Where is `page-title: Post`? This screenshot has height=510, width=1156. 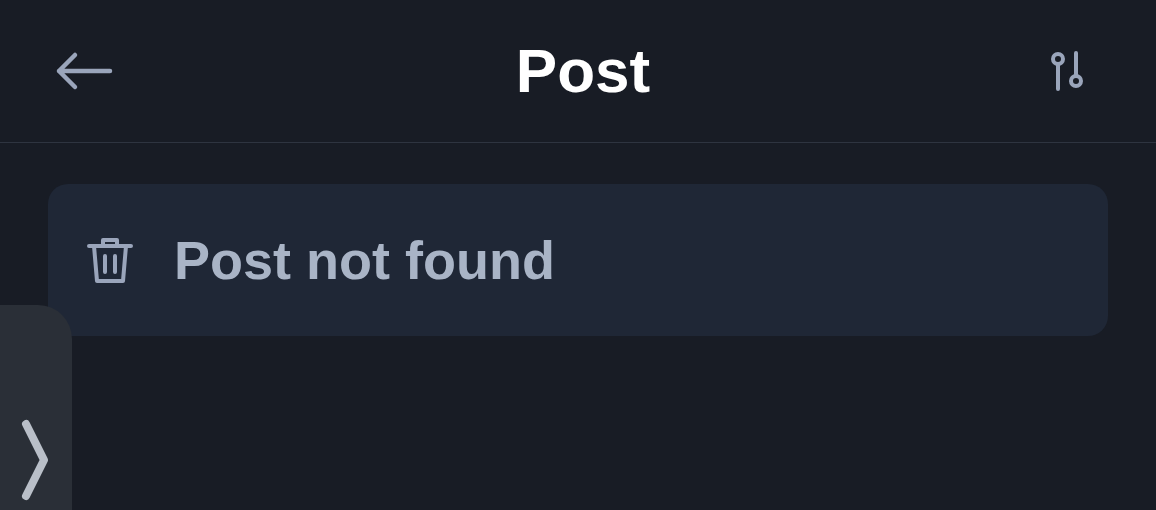 page-title: Post is located at coordinates (583, 71).